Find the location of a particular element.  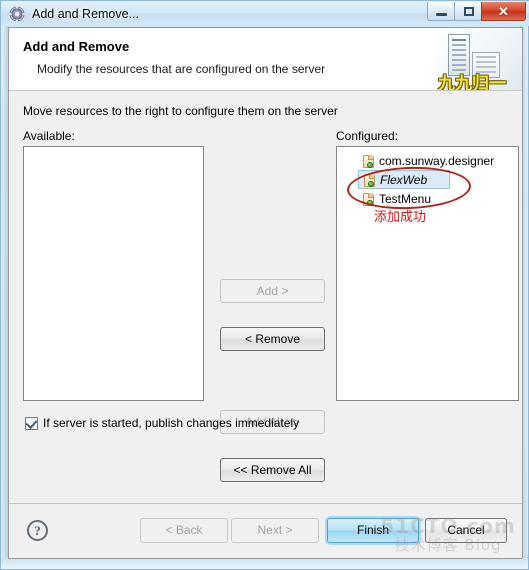

available-label: Available: is located at coordinates (49, 136).